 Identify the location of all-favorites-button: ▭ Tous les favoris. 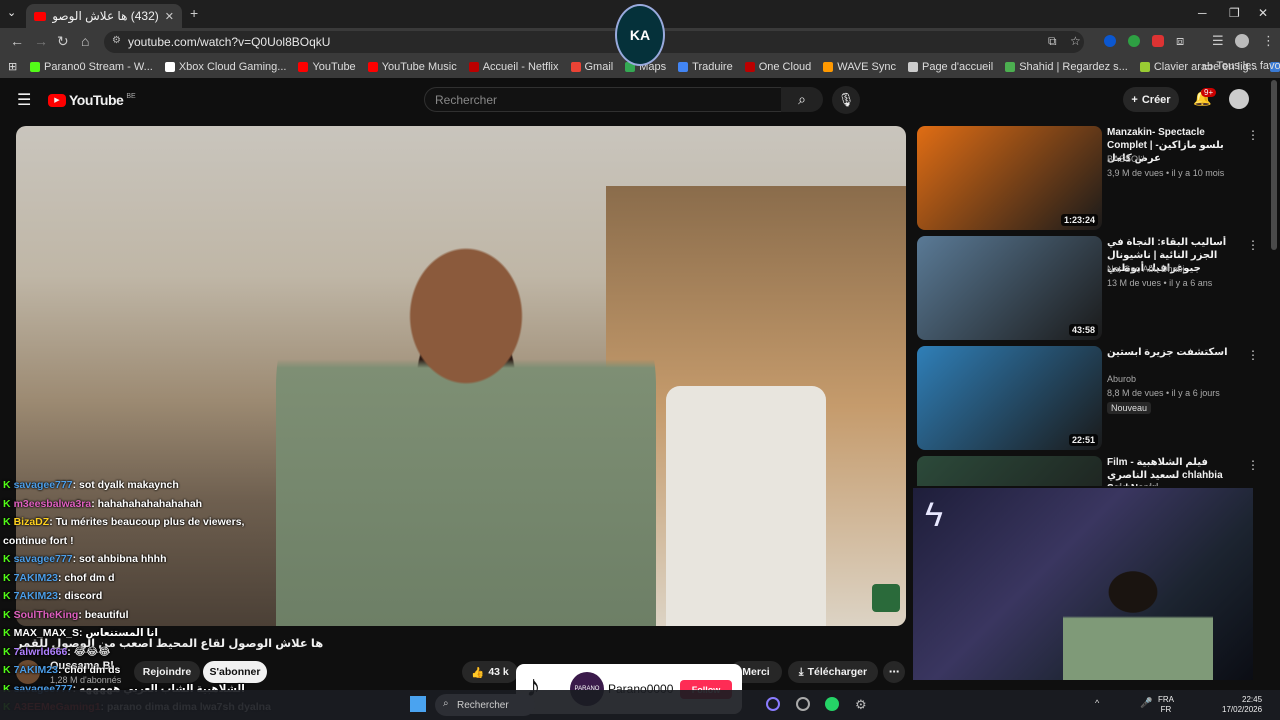
(1241, 66).